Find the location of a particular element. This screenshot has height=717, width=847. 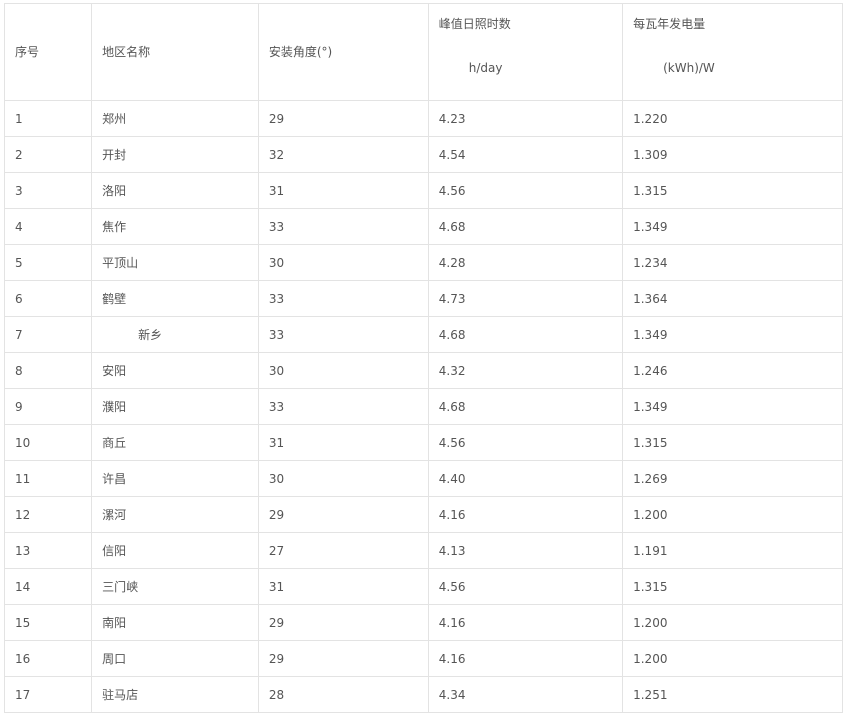

cell-no-text: 5 is located at coordinates (19, 262).